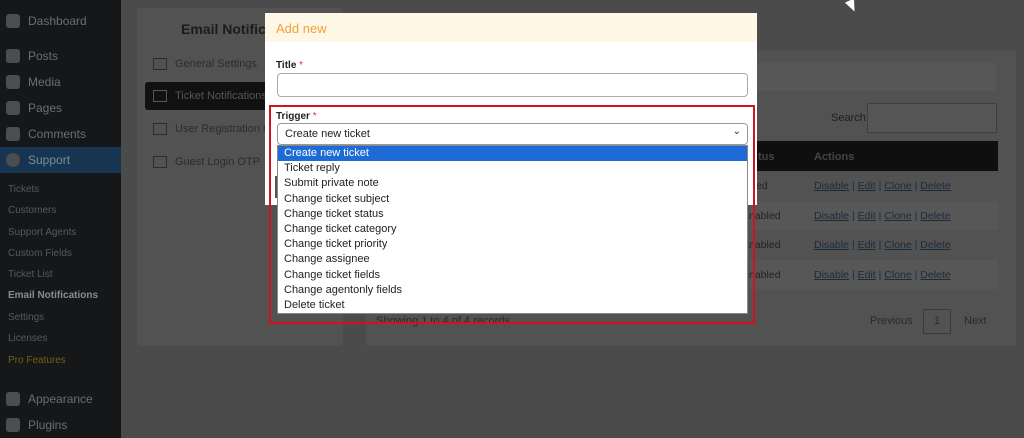 This screenshot has height=438, width=1024. What do you see at coordinates (512, 305) in the screenshot?
I see `trigger-option: Delete ticket` at bounding box center [512, 305].